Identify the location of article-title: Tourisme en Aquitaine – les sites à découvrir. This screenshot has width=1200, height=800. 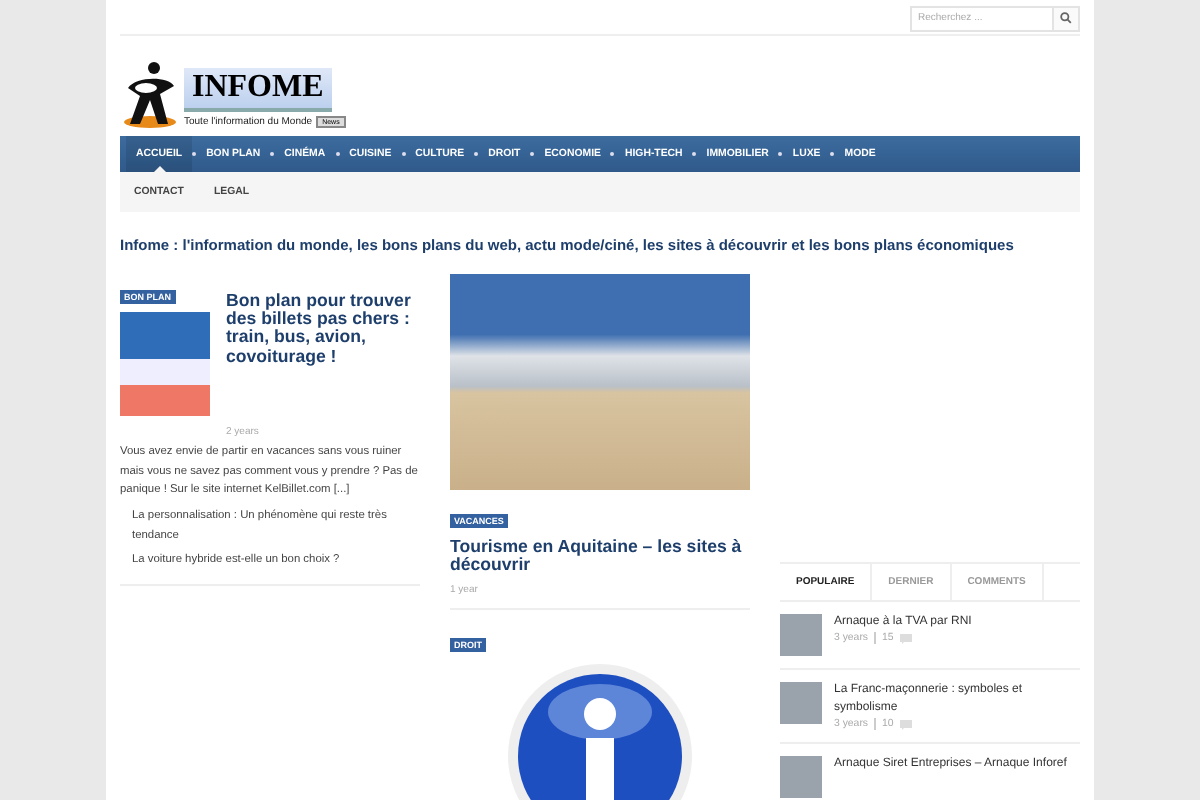
(600, 556).